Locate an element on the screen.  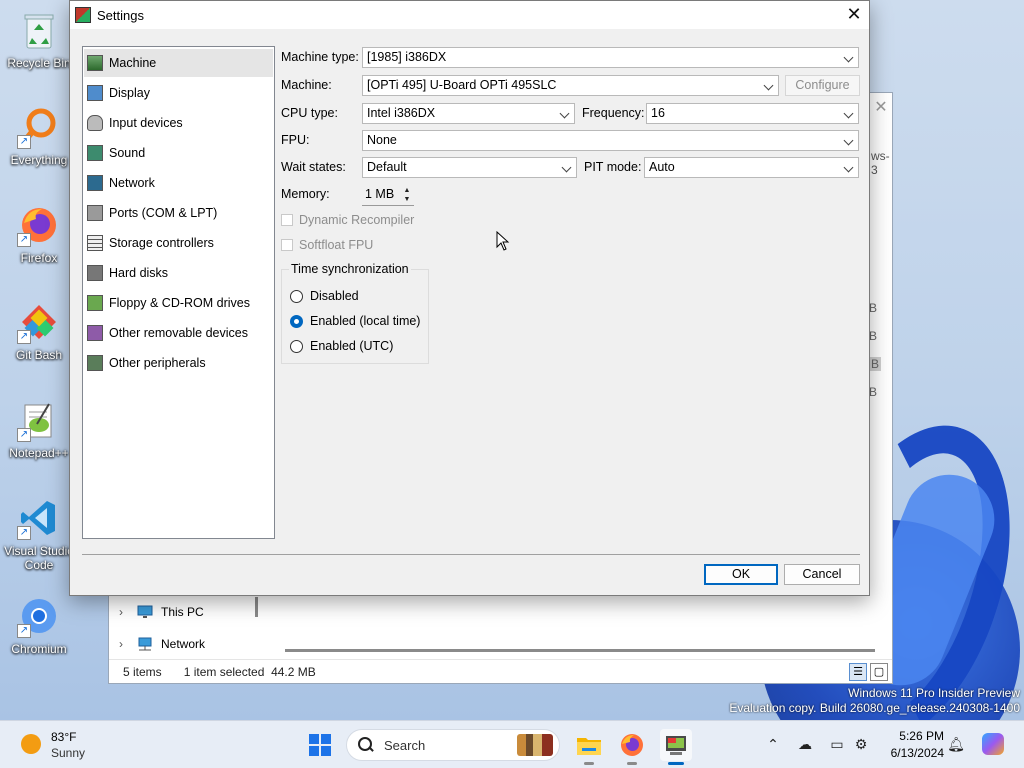
start-button is located at coordinates (320, 745).